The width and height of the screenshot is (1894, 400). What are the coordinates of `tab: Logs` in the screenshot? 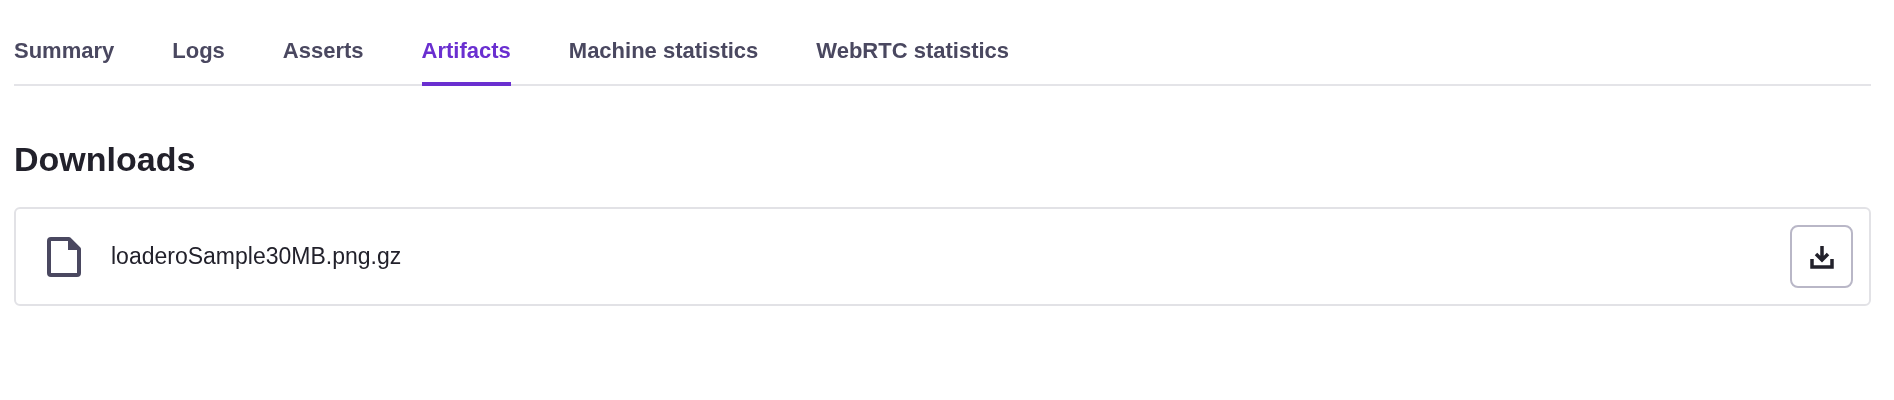 It's located at (198, 54).